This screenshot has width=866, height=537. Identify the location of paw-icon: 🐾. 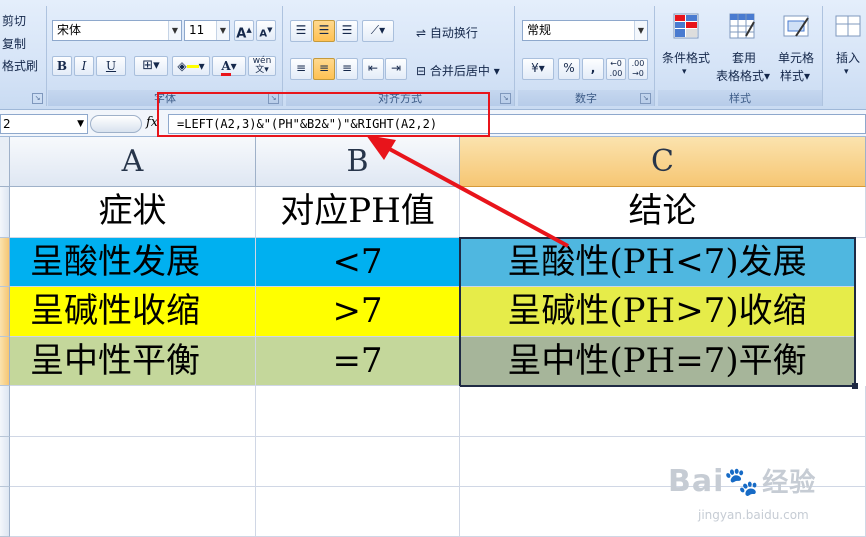
(742, 481).